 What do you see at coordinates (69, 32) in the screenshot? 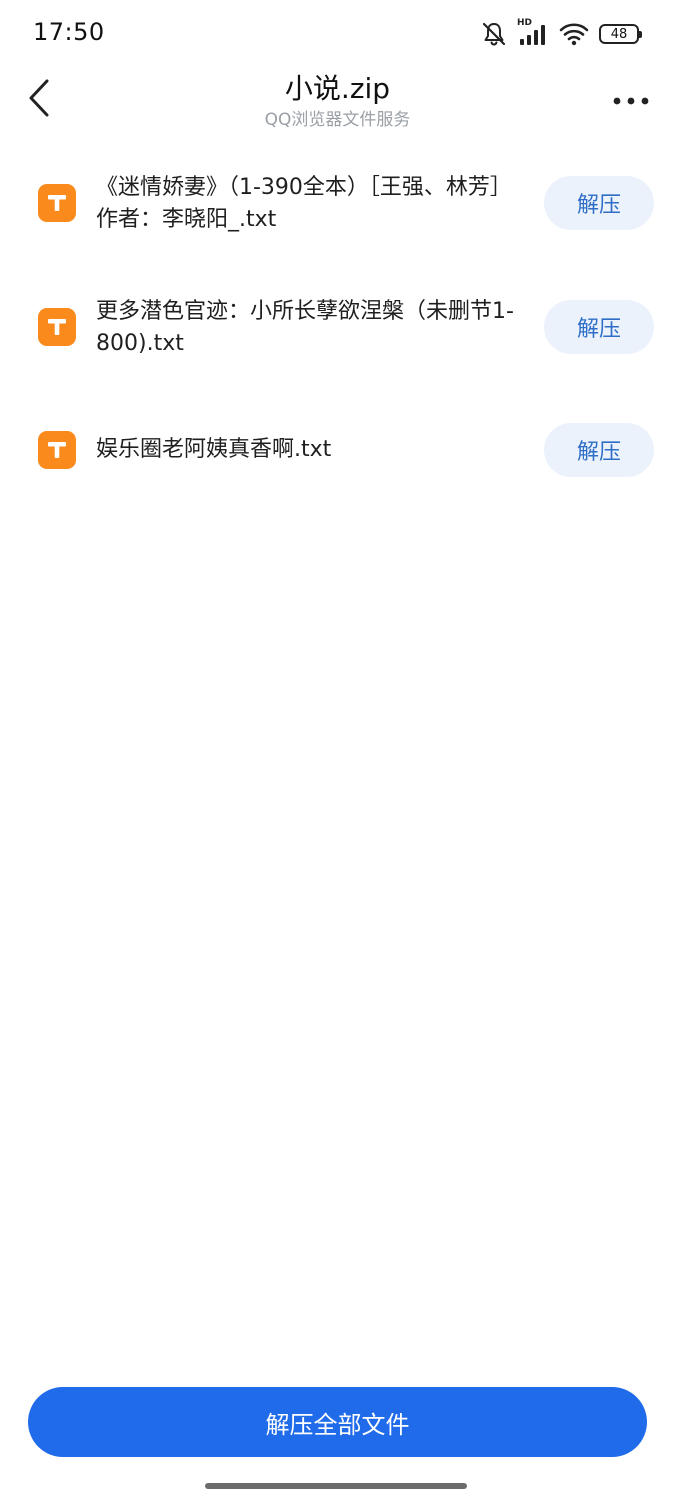
I see `status-time: 17:50` at bounding box center [69, 32].